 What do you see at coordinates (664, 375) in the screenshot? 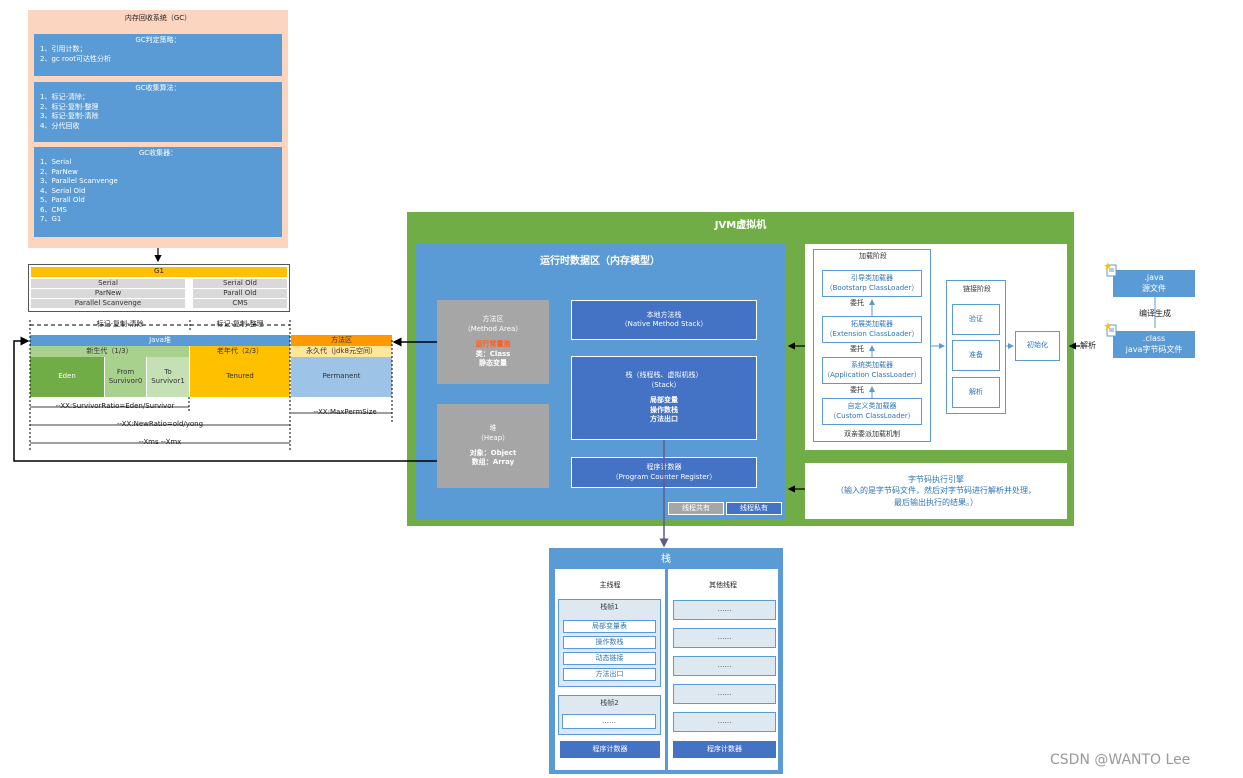
I see `stack-title: 栈（线程栈、虚拟机栈）` at bounding box center [664, 375].